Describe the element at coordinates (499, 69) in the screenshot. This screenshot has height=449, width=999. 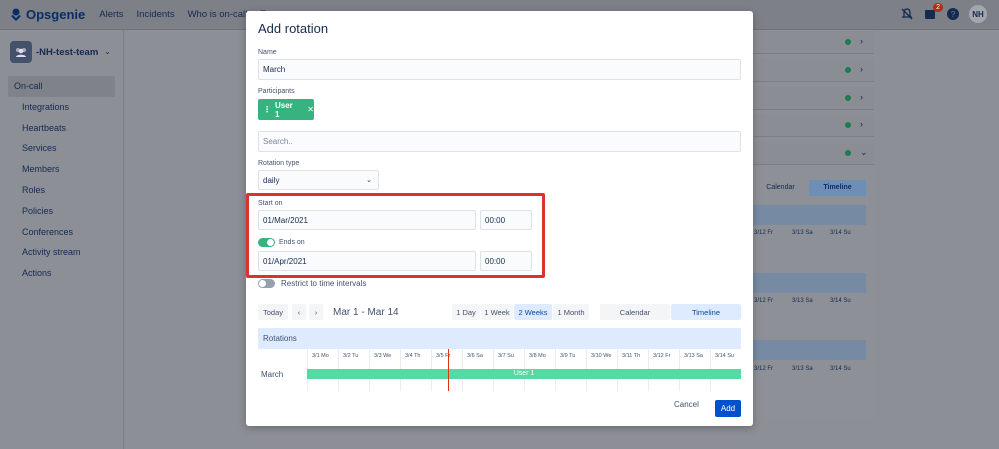
I see `name-input: March` at that location.